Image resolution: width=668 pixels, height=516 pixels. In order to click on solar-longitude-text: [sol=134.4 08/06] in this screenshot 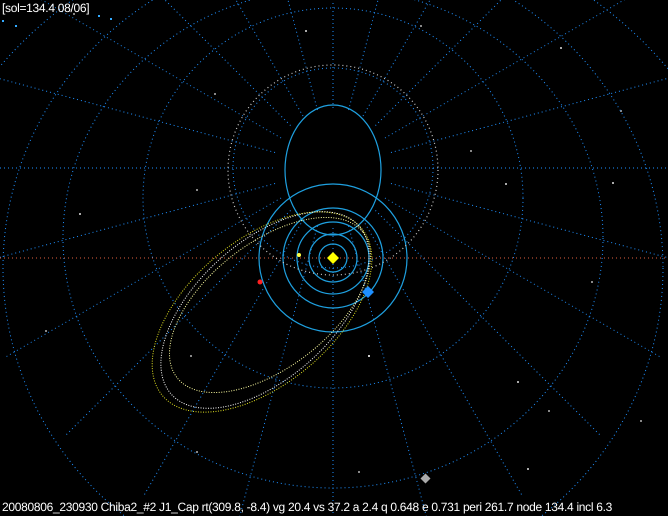, I will do `click(45, 8)`.